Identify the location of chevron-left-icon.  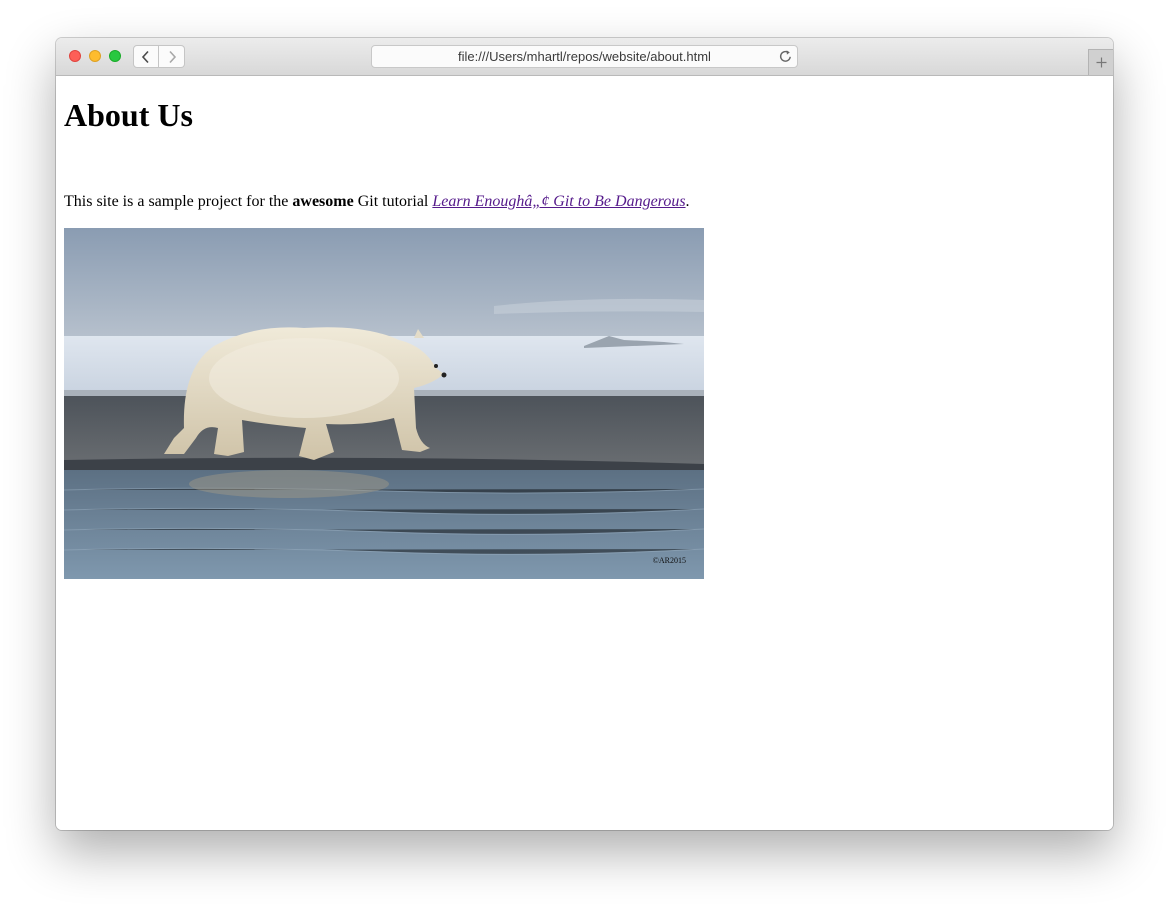
(145, 56).